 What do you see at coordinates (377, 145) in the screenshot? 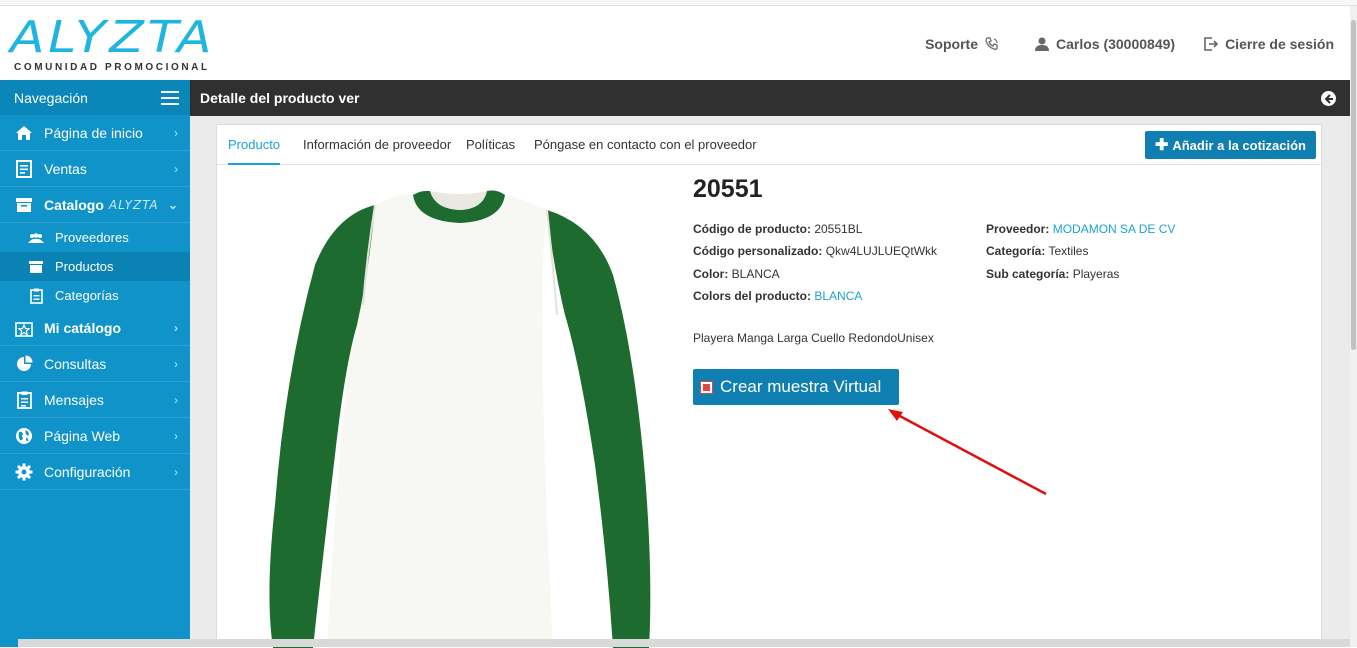
I see `tab-supplier-info: Información de proveedor` at bounding box center [377, 145].